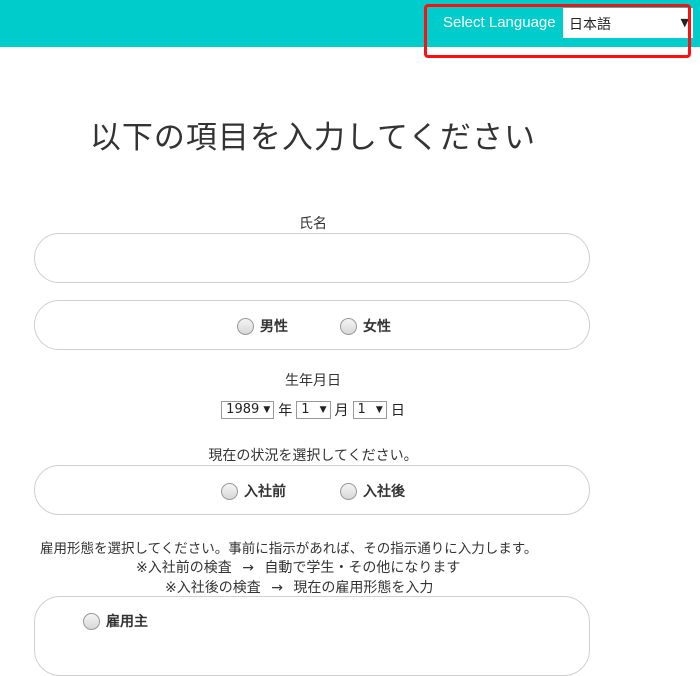  Describe the element at coordinates (362, 568) in the screenshot. I see `note1-text: 自動で学生・その他になります` at that location.